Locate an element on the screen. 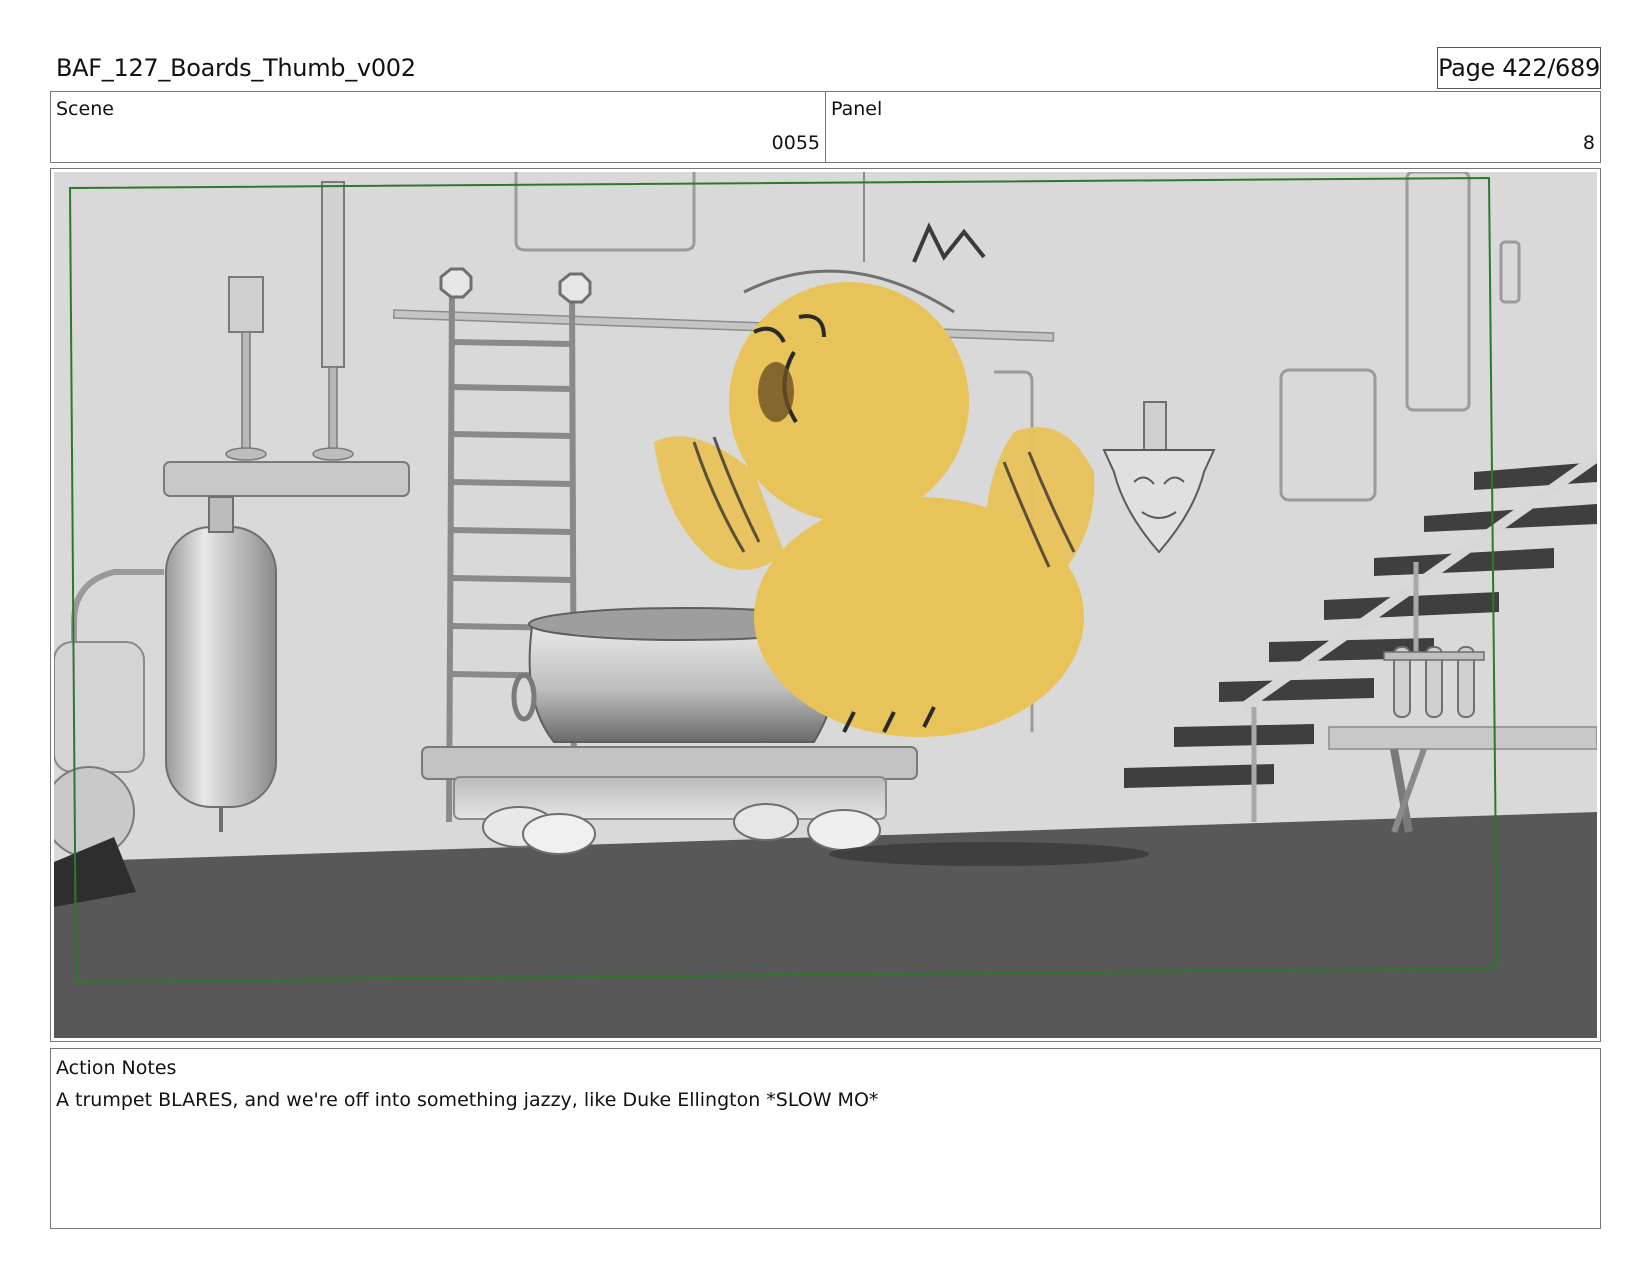 This screenshot has width=1650, height=1275. panel-label: Panel is located at coordinates (857, 109).